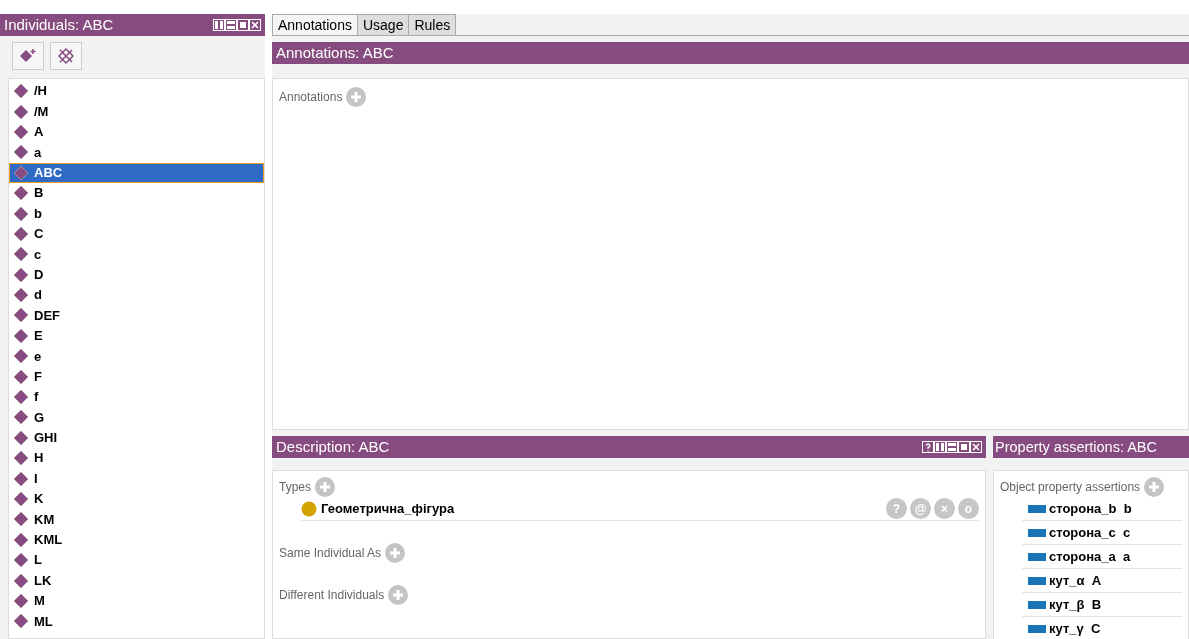  I want to click on individual-item: ML, so click(136, 621).